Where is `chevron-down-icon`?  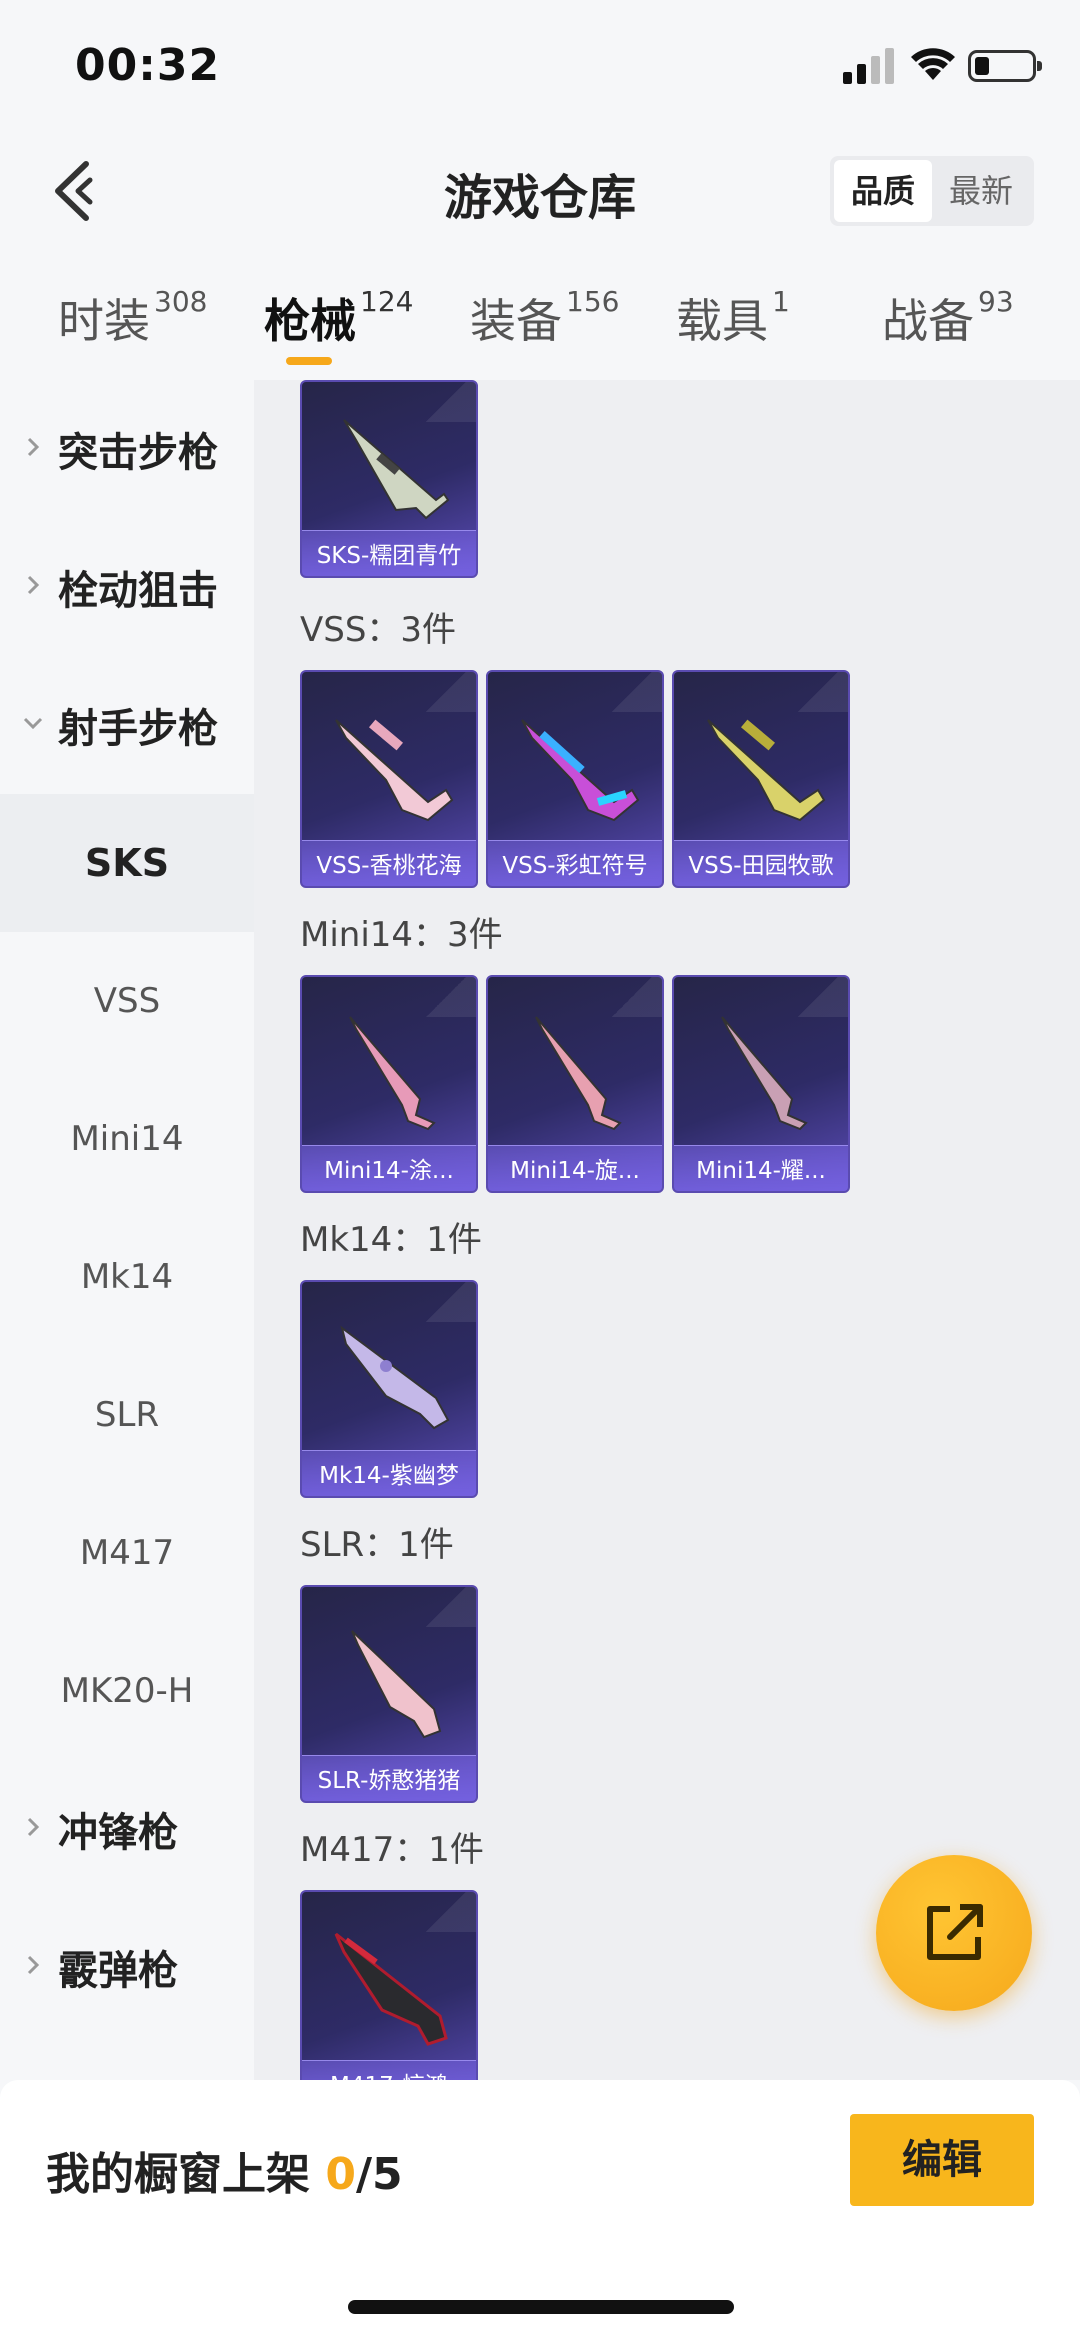 chevron-down-icon is located at coordinates (33, 723).